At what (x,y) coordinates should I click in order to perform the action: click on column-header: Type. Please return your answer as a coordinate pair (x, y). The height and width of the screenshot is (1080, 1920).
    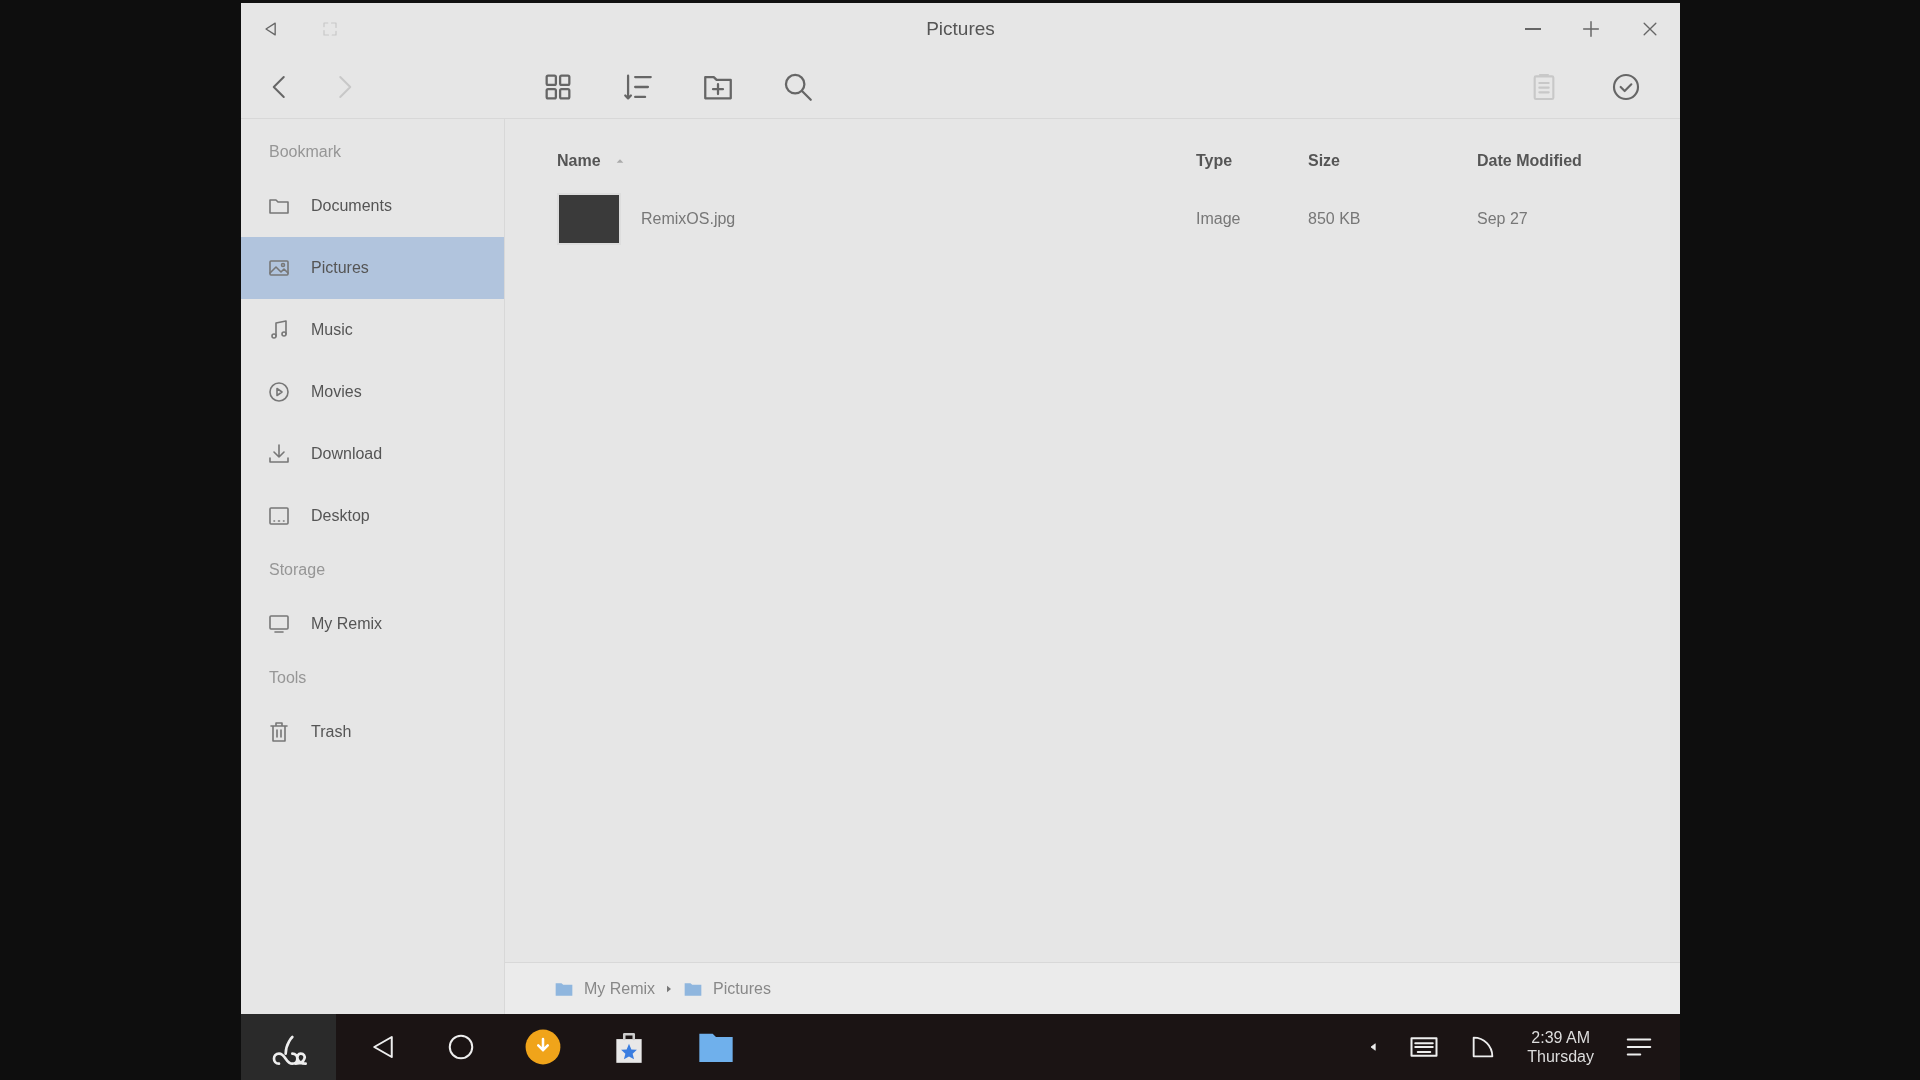
    Looking at the image, I should click on (1214, 161).